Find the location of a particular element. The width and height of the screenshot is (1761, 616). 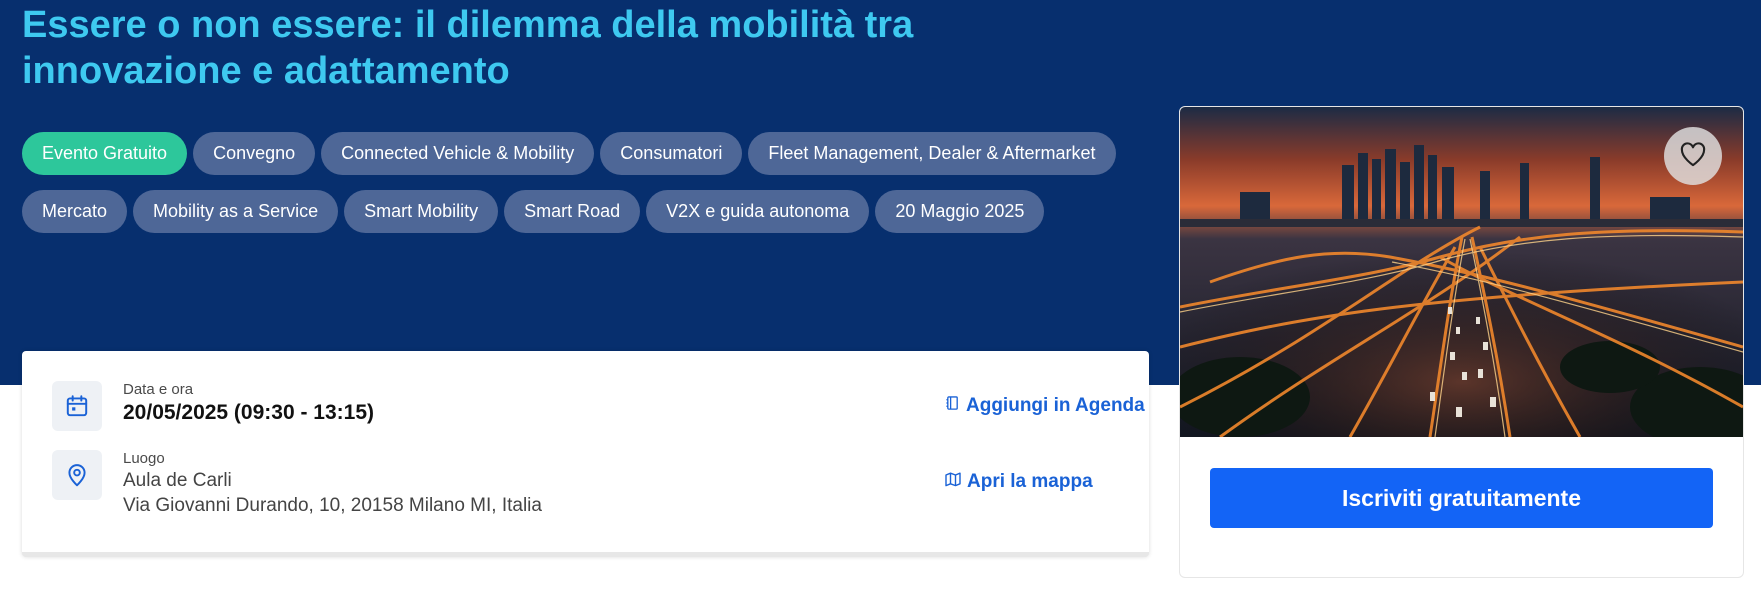

calendar-icon is located at coordinates (77, 406).